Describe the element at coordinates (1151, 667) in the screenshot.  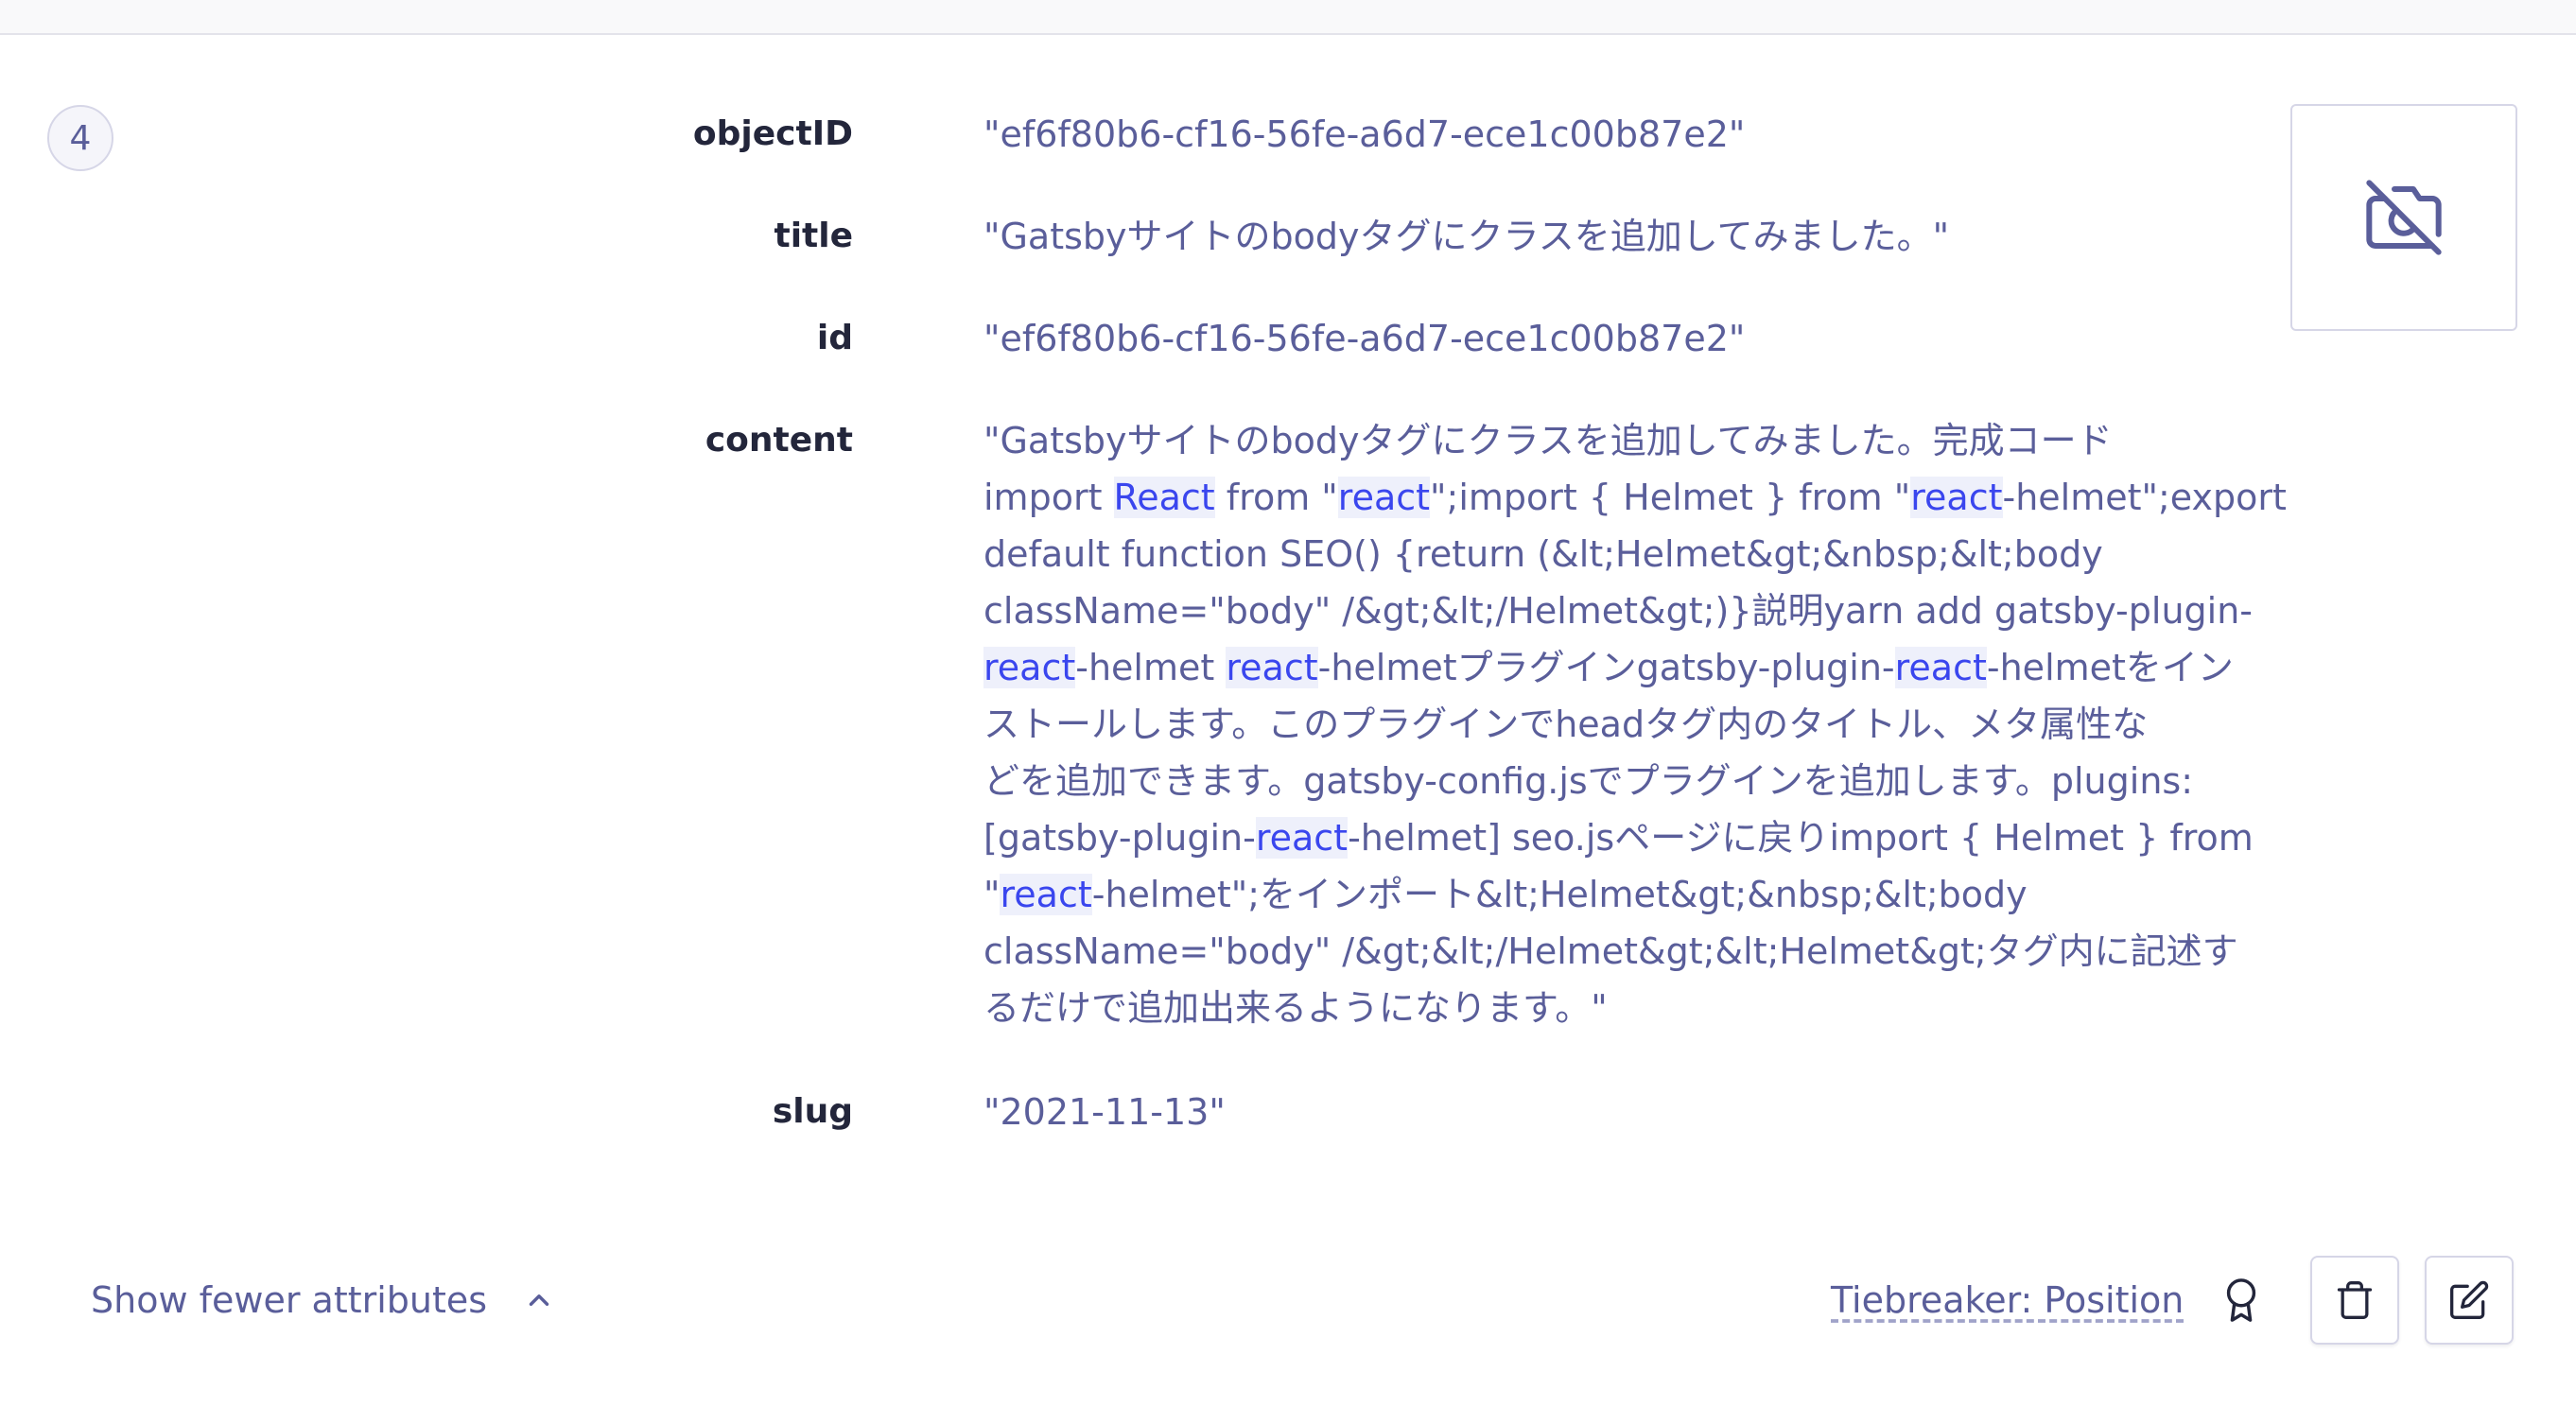
I see `content-text: -helmet` at that location.